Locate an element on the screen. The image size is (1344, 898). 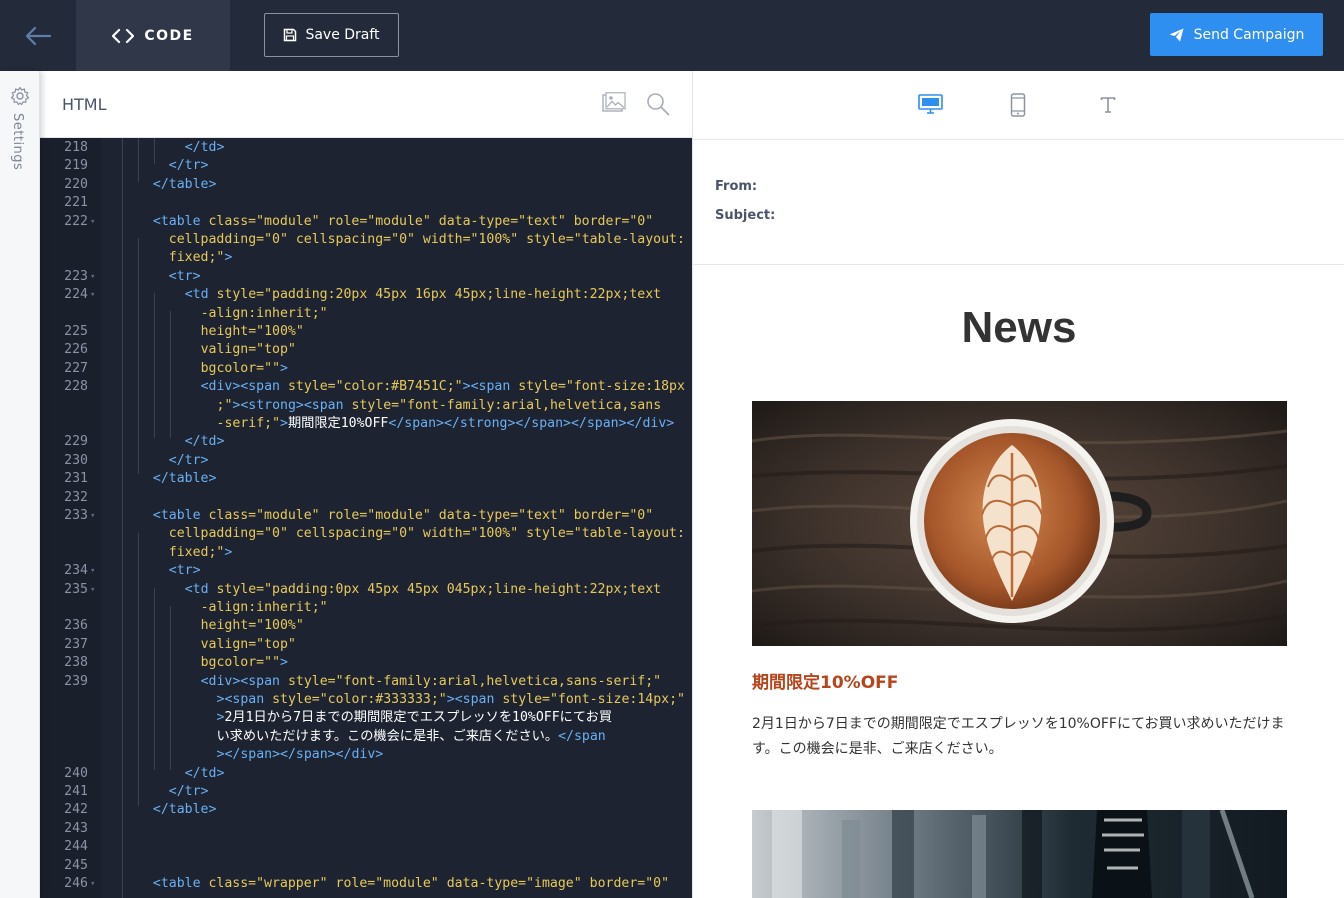
line-number: 225 is located at coordinates (76, 331).